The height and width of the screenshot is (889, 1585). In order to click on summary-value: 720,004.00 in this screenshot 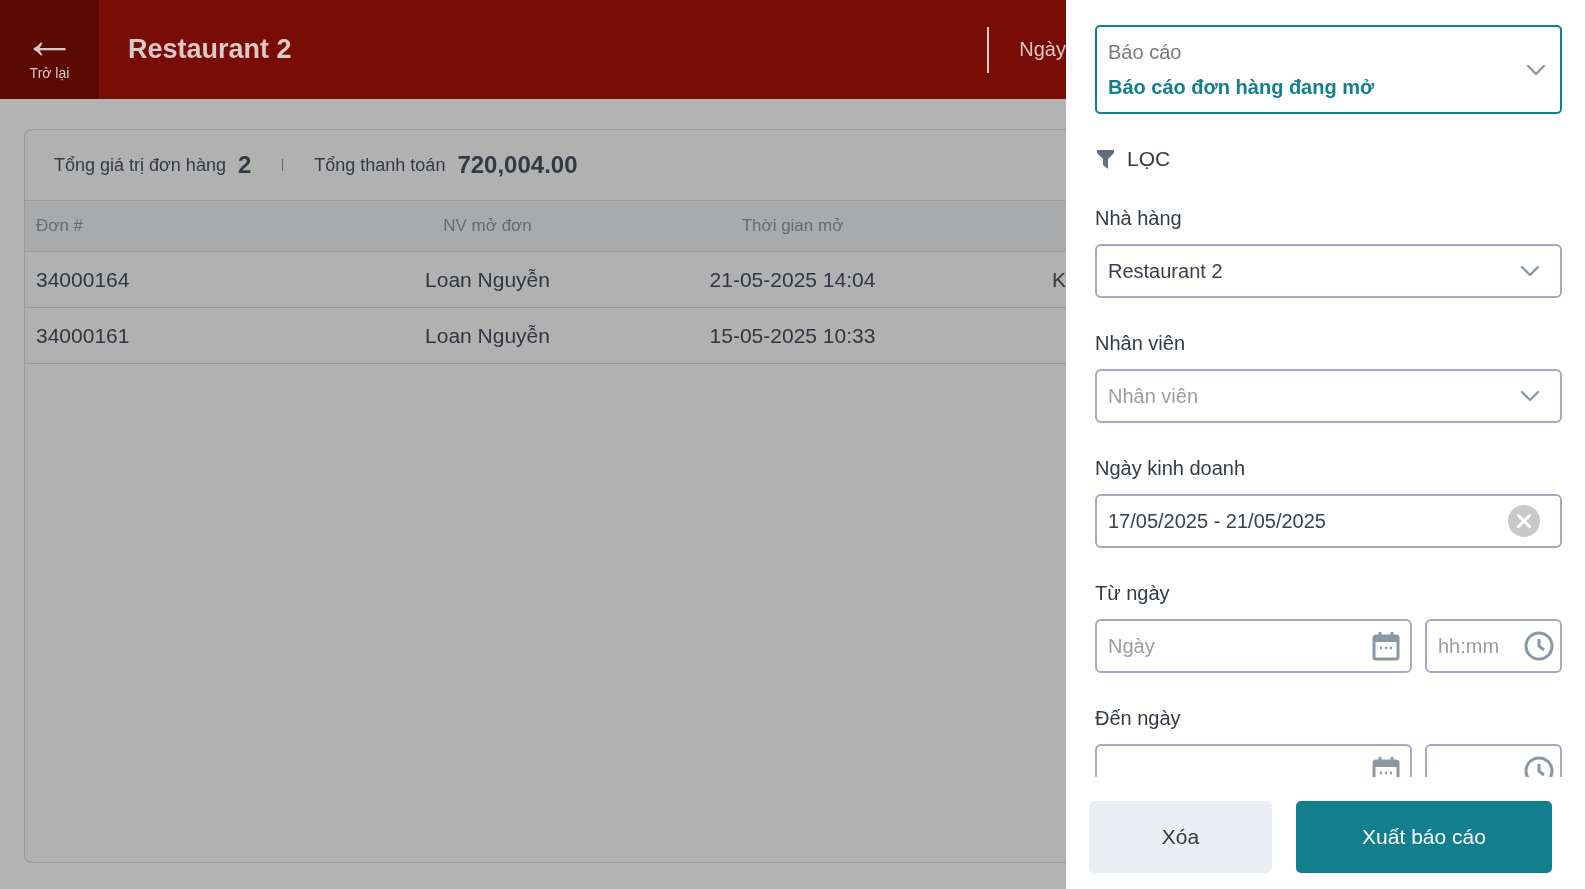, I will do `click(517, 165)`.